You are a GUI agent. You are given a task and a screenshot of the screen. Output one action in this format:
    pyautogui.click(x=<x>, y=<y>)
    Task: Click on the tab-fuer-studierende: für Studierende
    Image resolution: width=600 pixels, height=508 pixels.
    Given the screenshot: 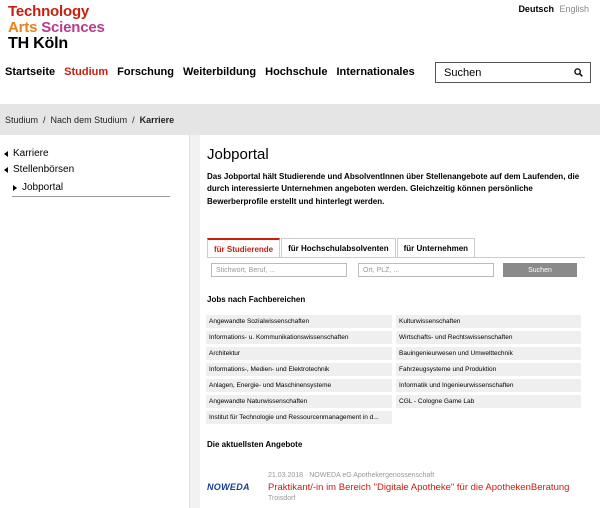 What is the action you would take?
    pyautogui.click(x=244, y=248)
    